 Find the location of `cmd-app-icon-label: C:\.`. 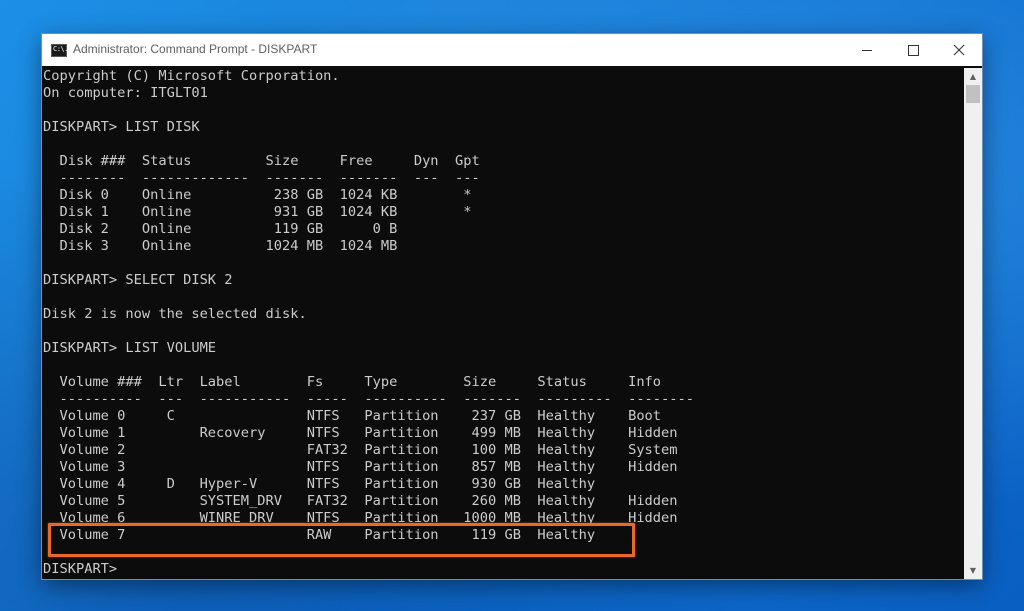

cmd-app-icon-label: C:\. is located at coordinates (60, 49).